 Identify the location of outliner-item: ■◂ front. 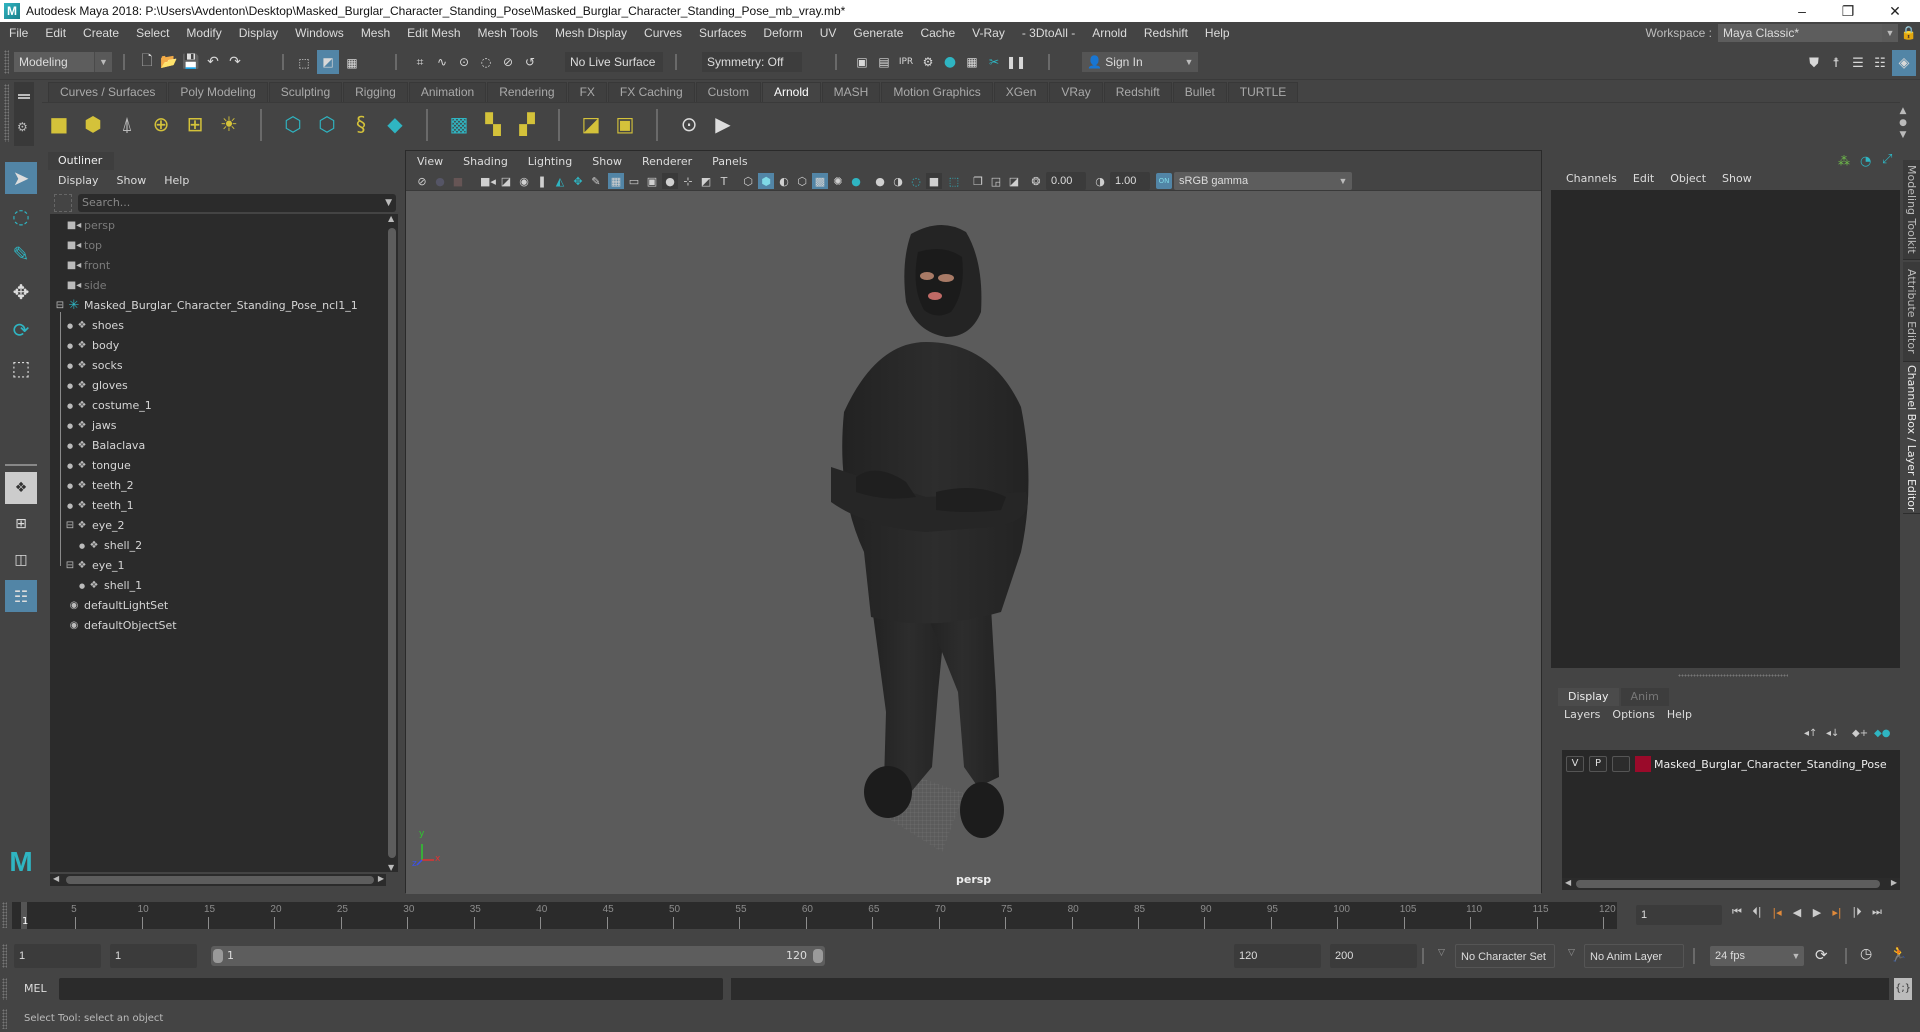
(215, 266).